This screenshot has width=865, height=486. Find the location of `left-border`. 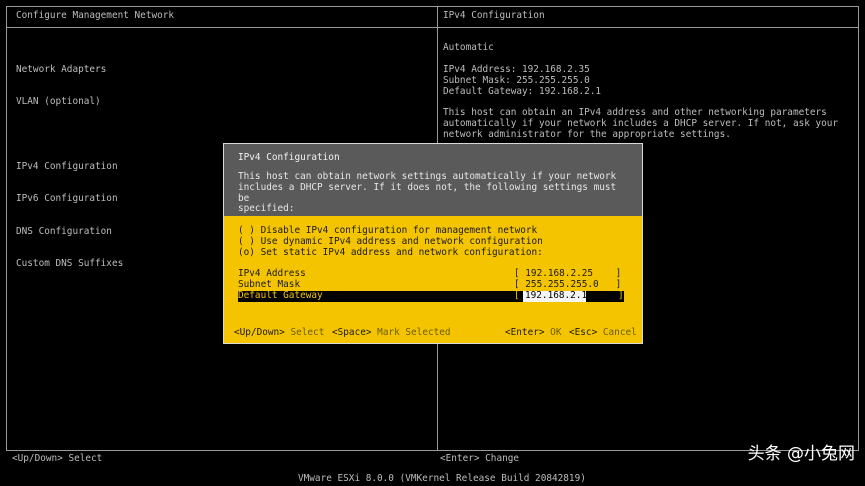

left-border is located at coordinates (6, 228).